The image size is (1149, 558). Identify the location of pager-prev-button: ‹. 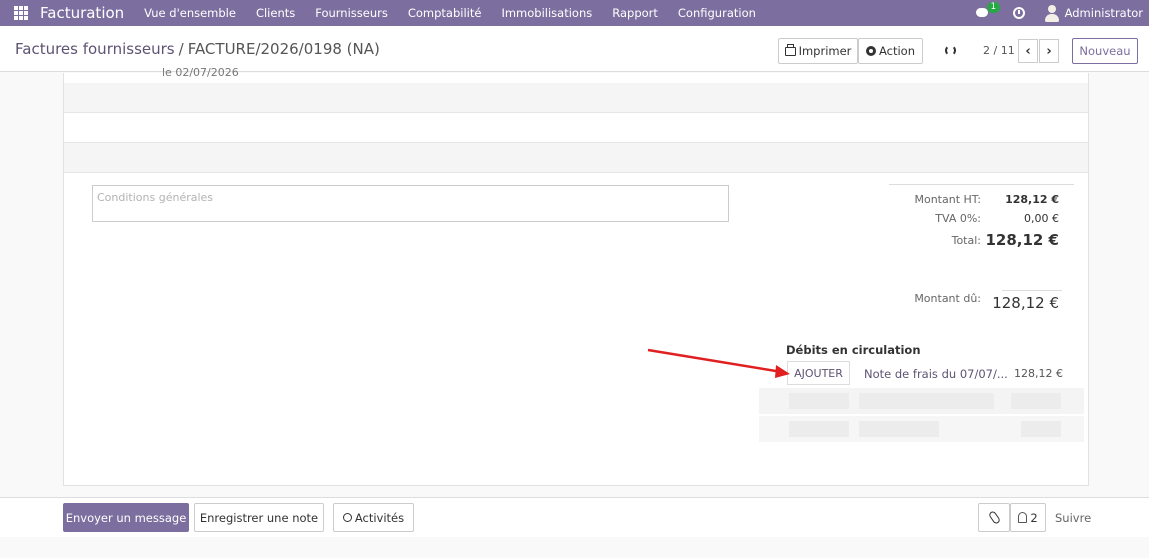
(1028, 51).